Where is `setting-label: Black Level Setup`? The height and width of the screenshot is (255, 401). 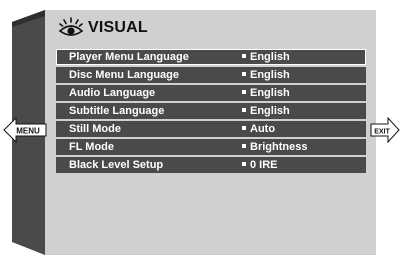
setting-label: Black Level Setup is located at coordinates (116, 165).